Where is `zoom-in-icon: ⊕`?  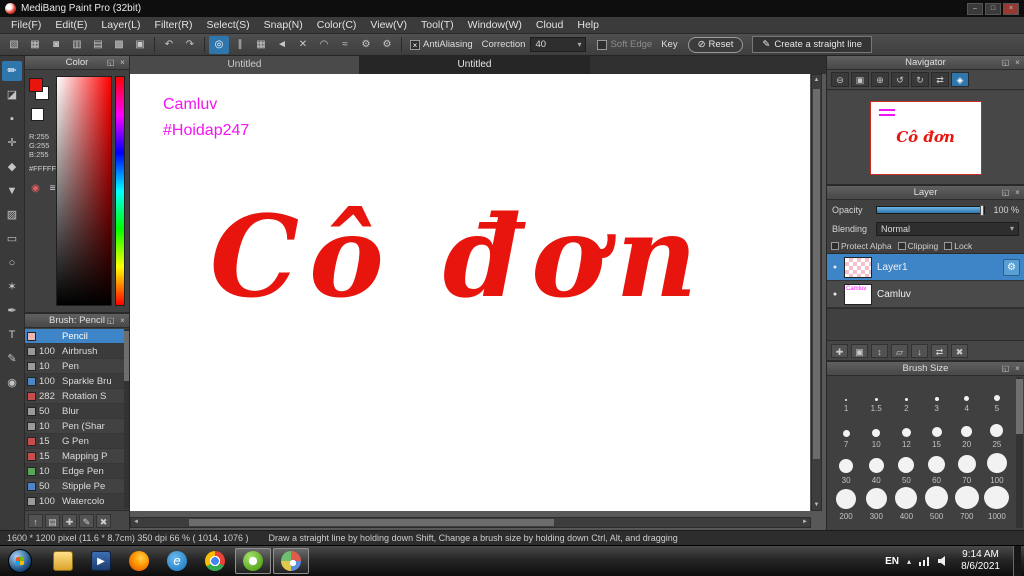 zoom-in-icon: ⊕ is located at coordinates (880, 79).